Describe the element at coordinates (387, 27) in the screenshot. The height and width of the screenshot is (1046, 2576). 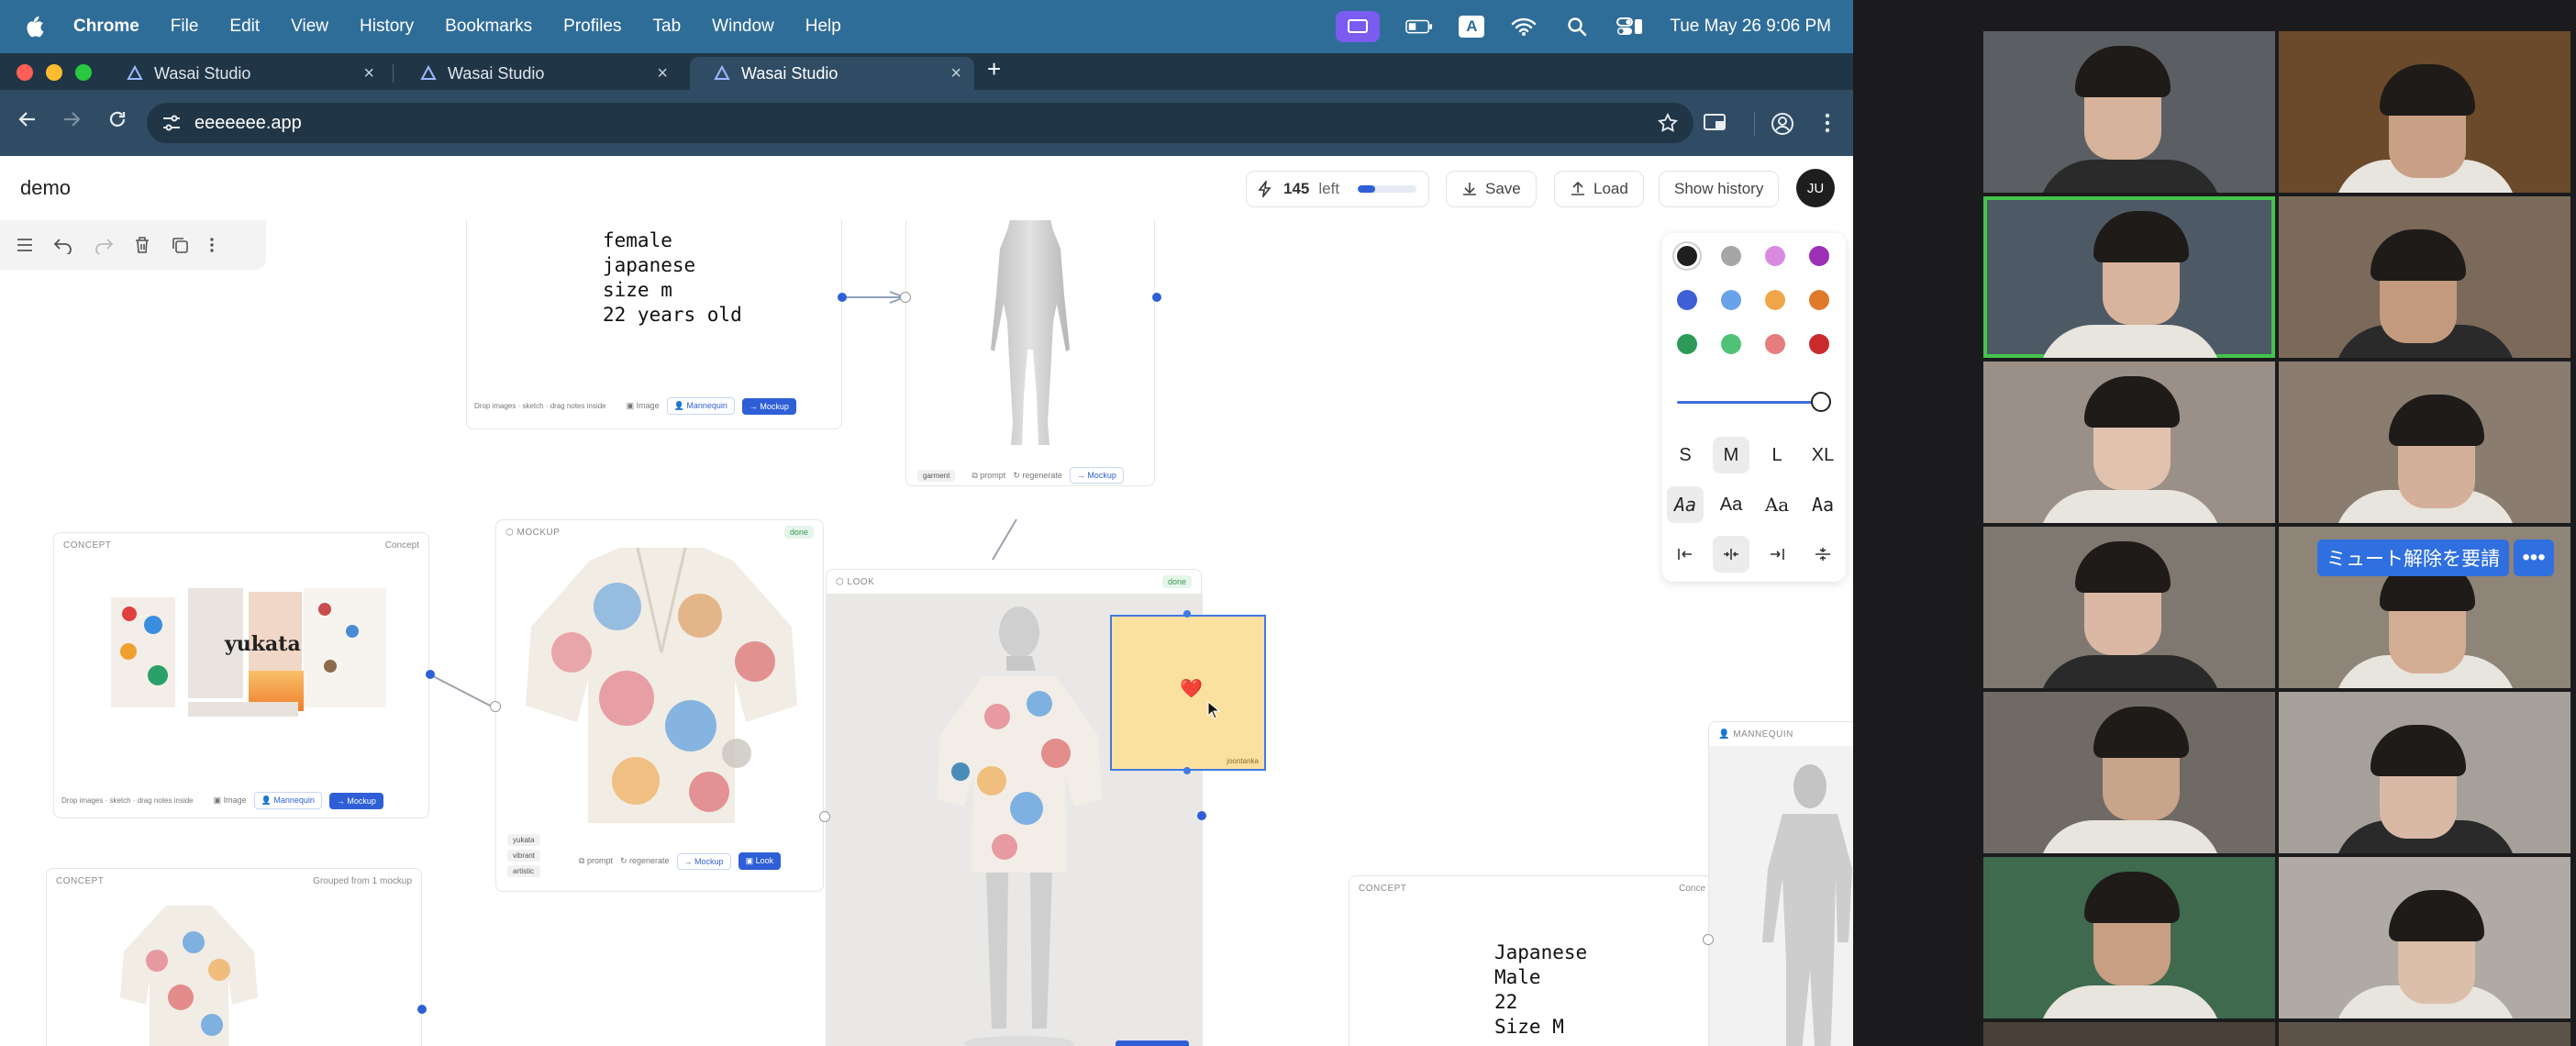
I see `menu-history: History` at that location.